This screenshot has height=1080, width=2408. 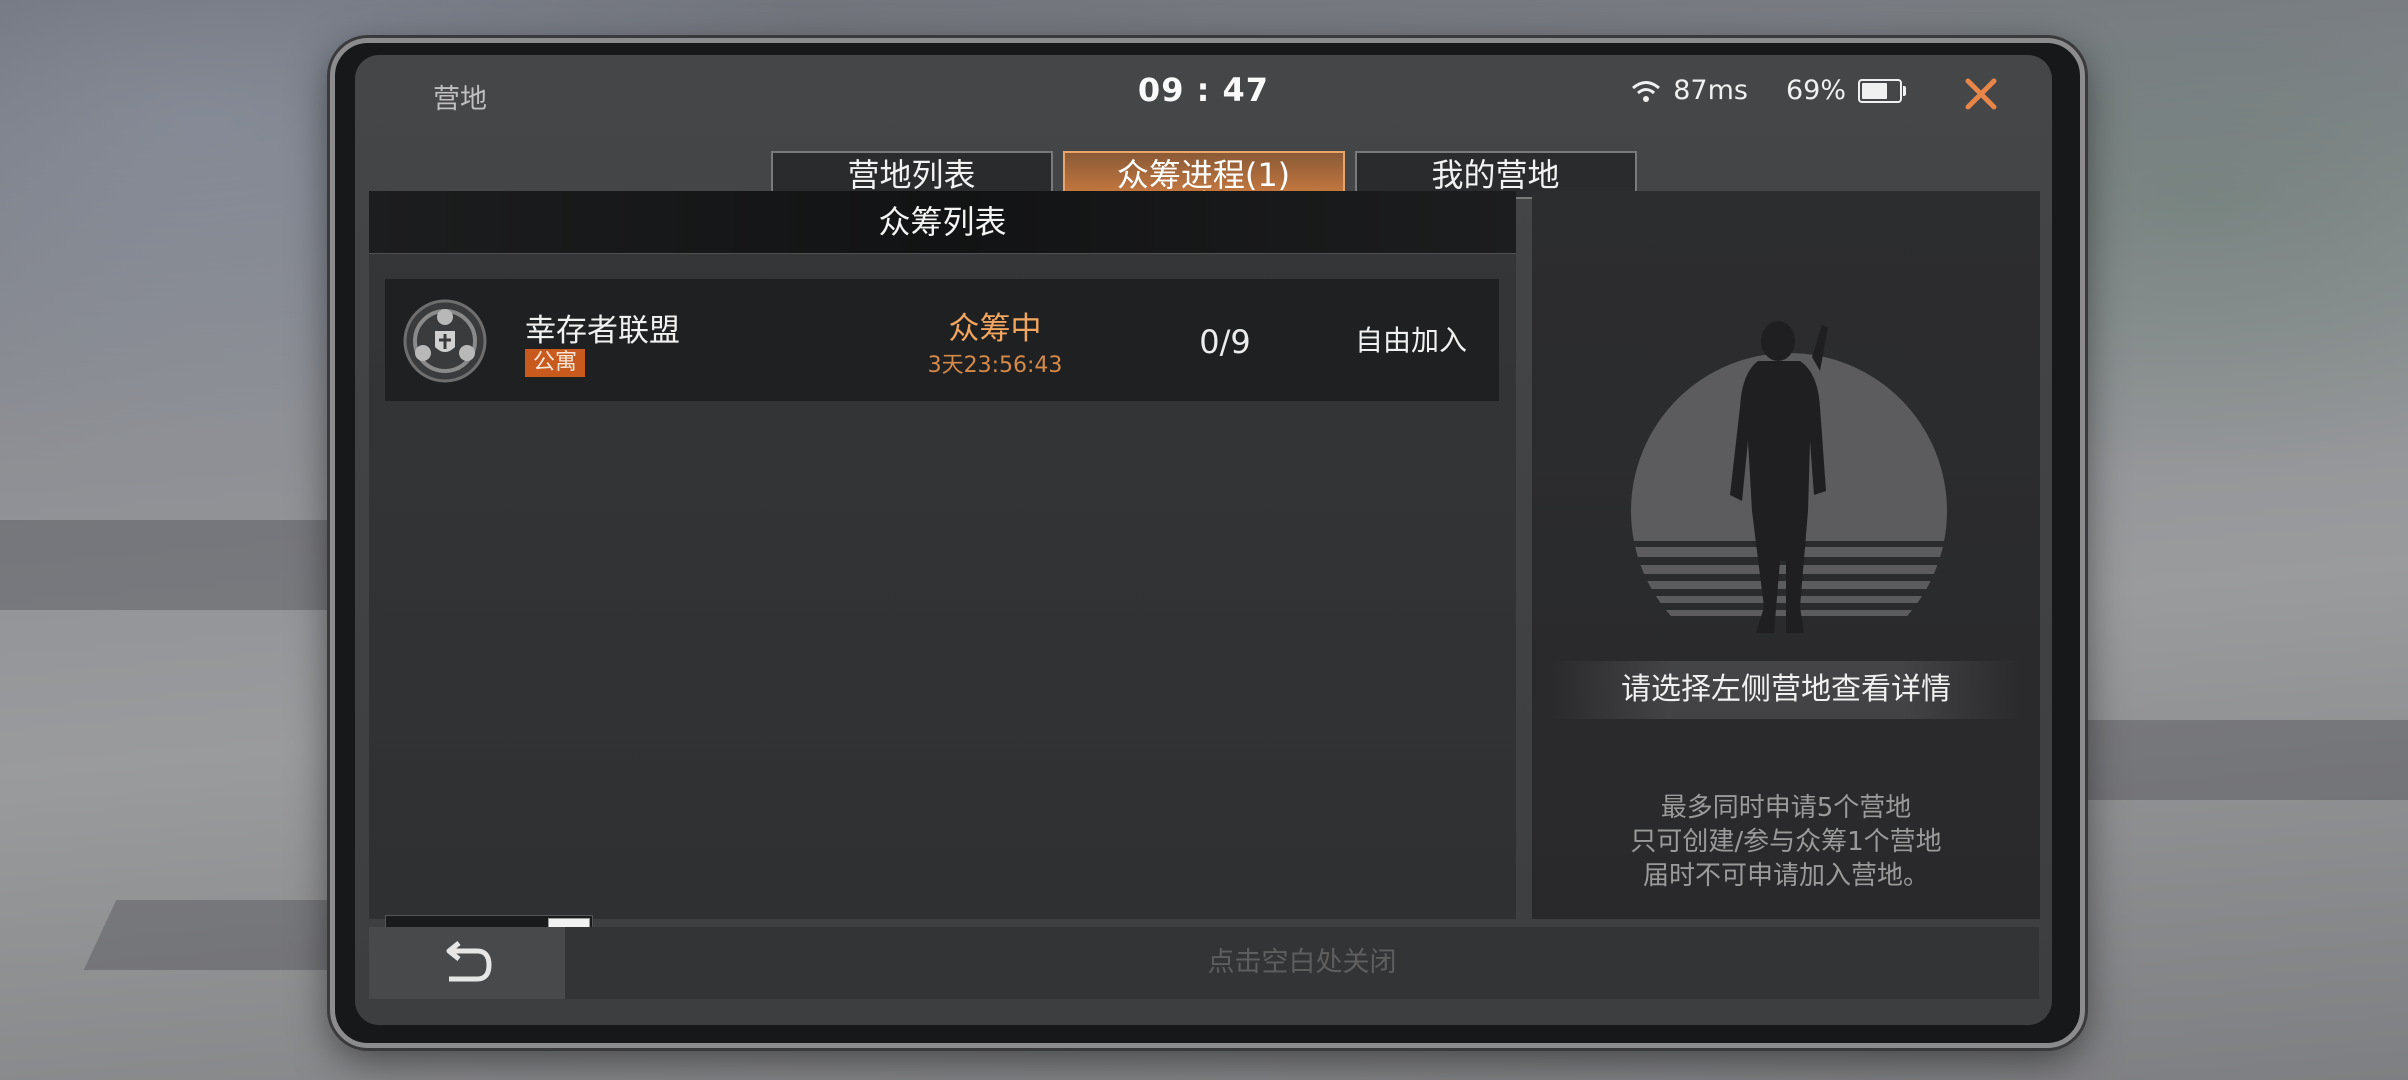 I want to click on back-button, so click(x=467, y=963).